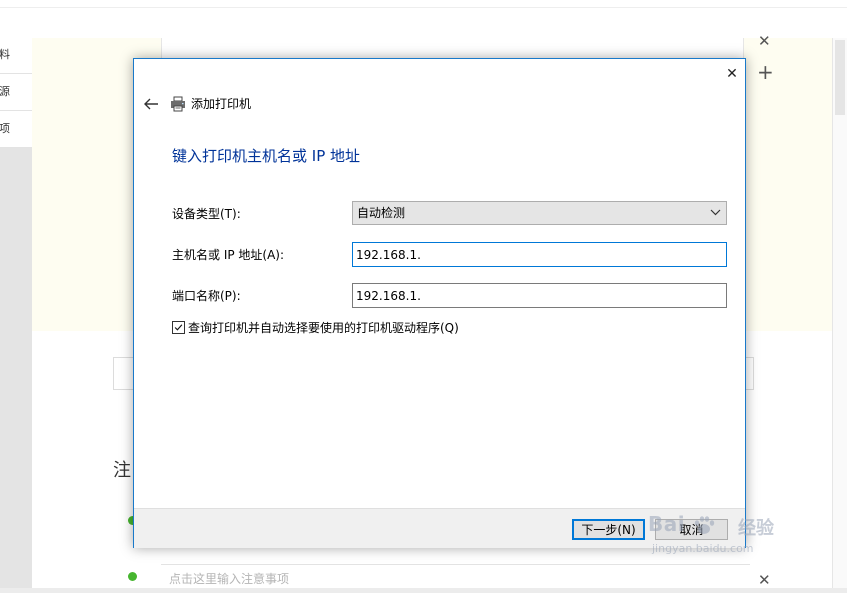 This screenshot has width=847, height=593. Describe the element at coordinates (323, 328) in the screenshot. I see `query-printer-label: 查询打印机并自动选择要使用的打印机驱动程序(Q)` at that location.